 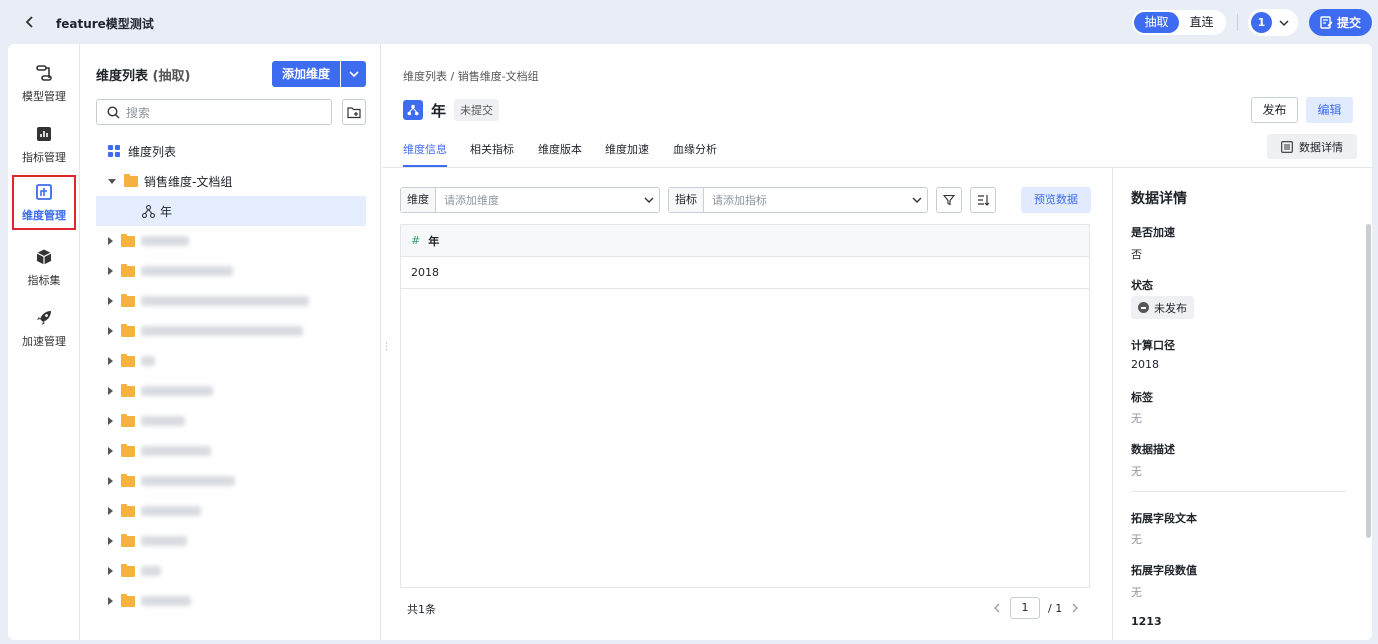 I want to click on dimension-filter-select: 维度 请添加维度, so click(x=530, y=200).